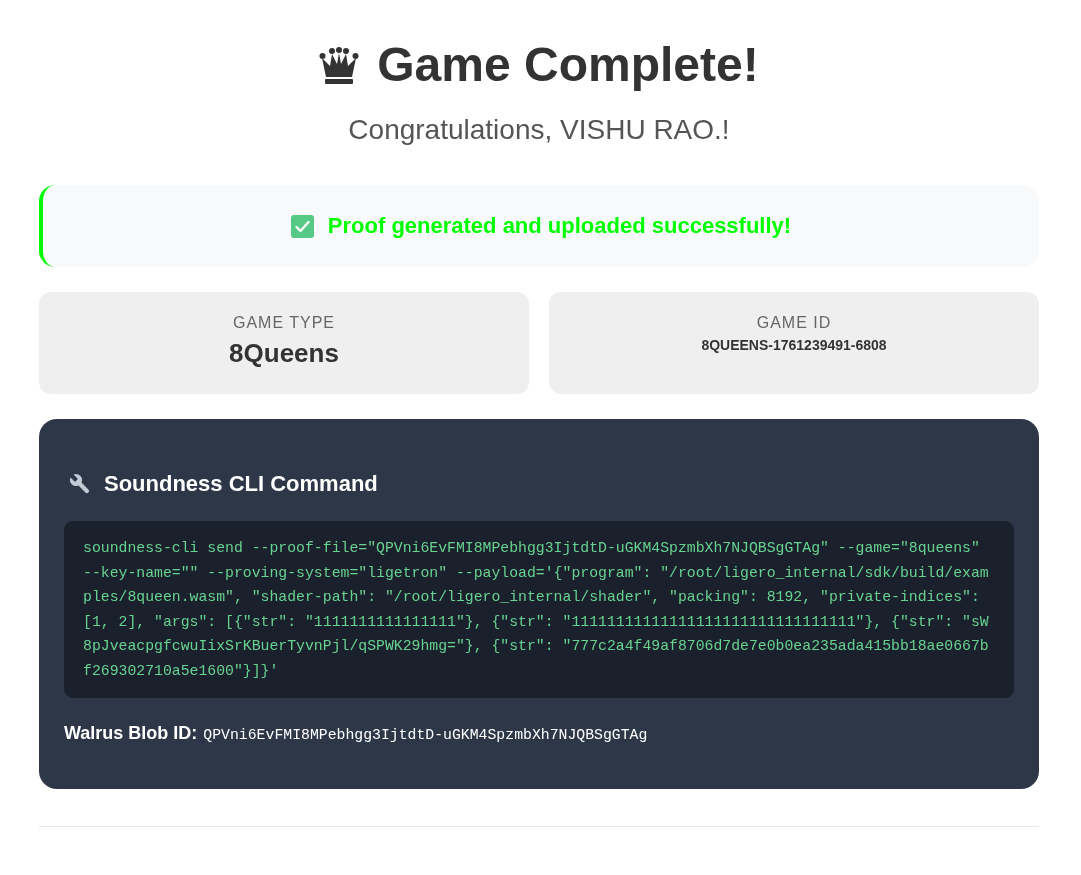 This screenshot has width=1081, height=875. Describe the element at coordinates (539, 130) in the screenshot. I see `congratulations-text: Congratulations, VISHU RAO.!` at that location.